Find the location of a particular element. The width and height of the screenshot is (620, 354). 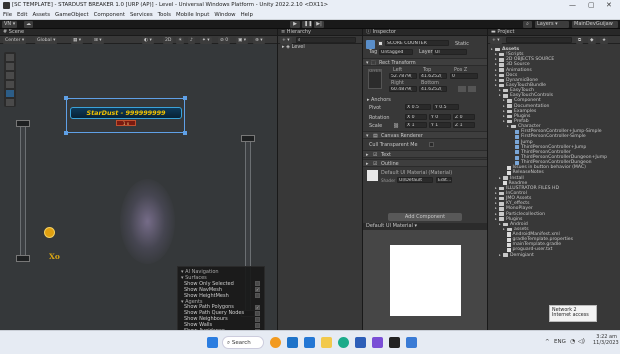

app-icon is located at coordinates (377, 342).